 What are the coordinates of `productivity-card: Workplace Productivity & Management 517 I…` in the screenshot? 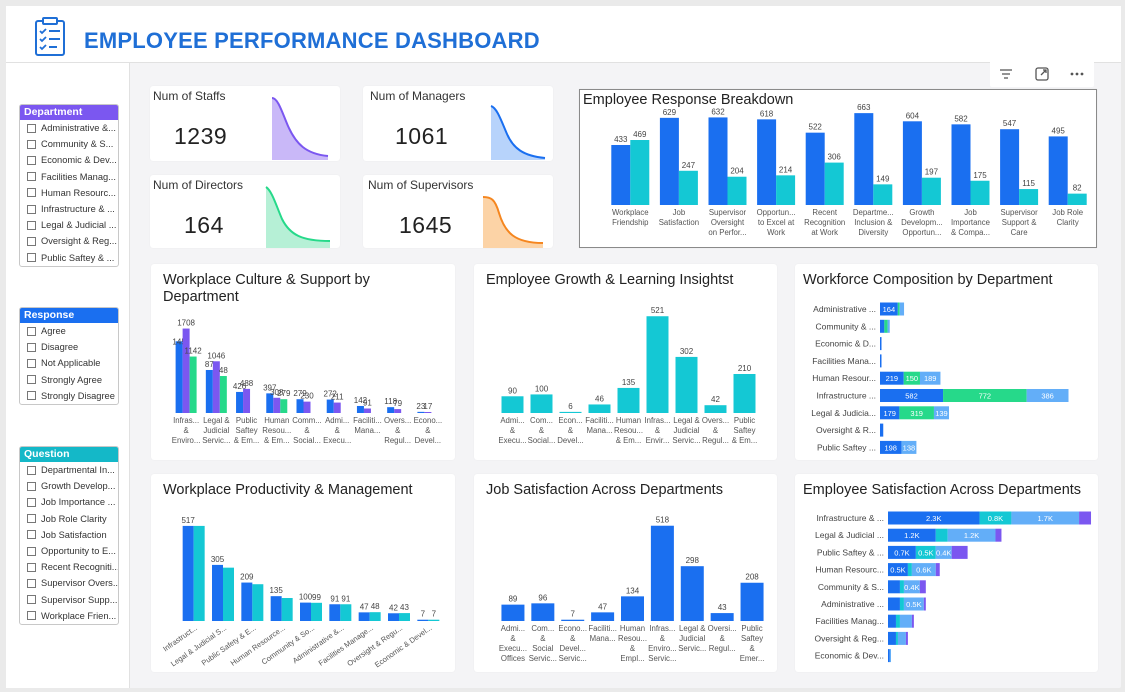 It's located at (303, 573).